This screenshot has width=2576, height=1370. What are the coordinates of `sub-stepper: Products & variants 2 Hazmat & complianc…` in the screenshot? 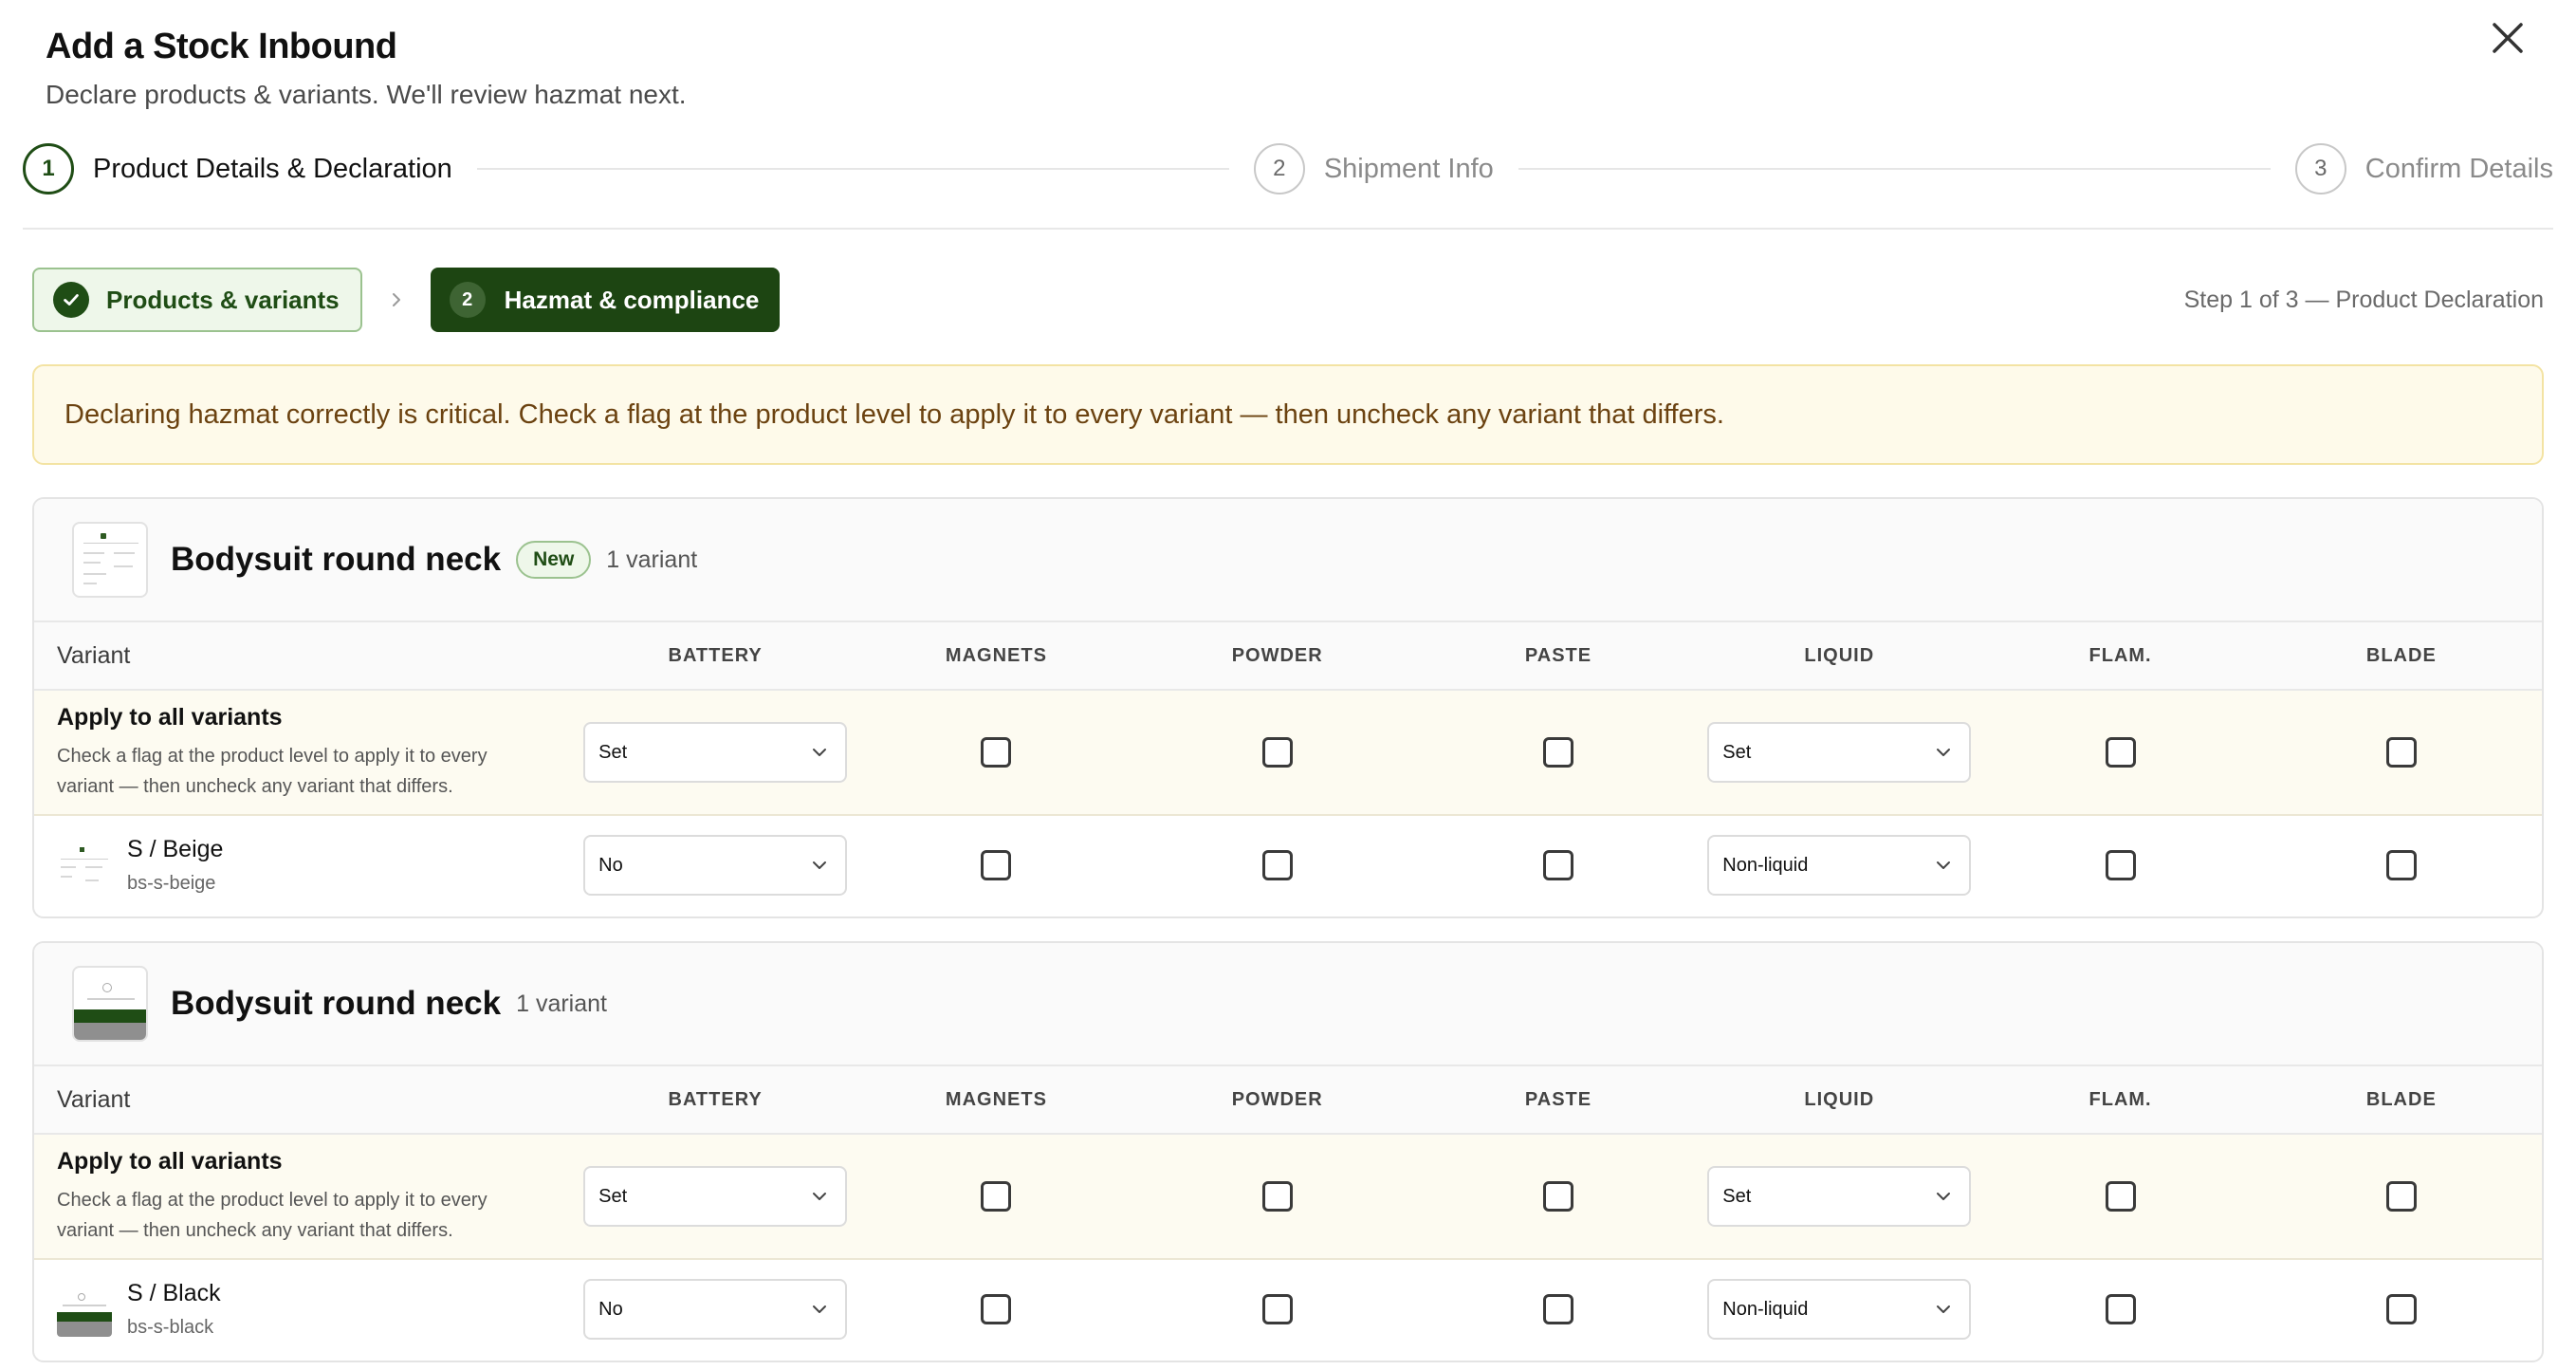 It's located at (1288, 300).